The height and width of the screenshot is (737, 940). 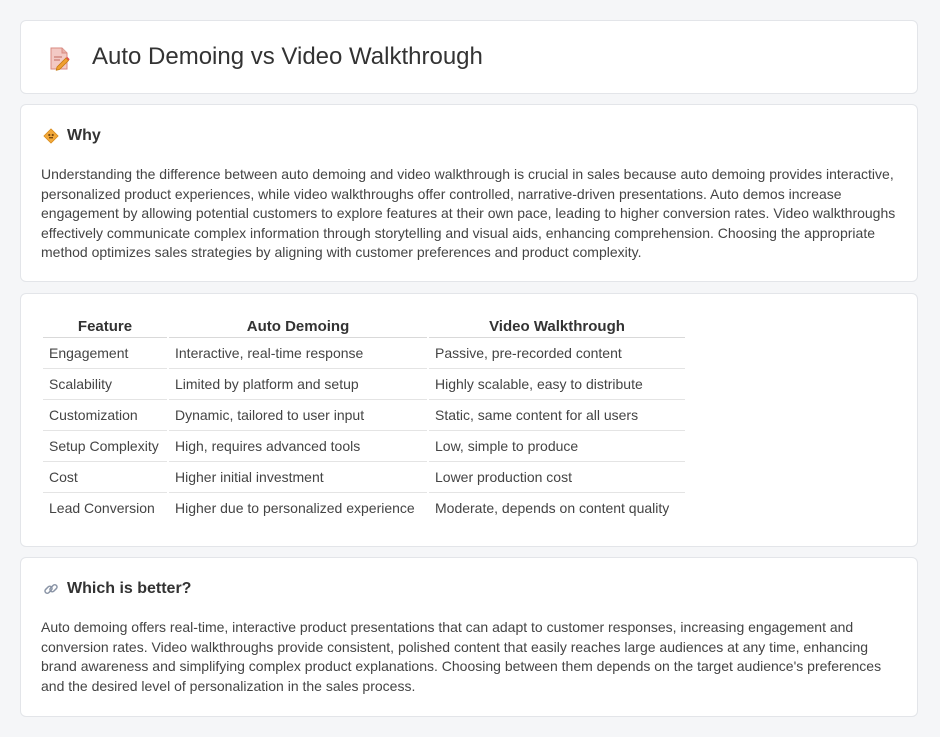 What do you see at coordinates (557, 446) in the screenshot?
I see `table-cell: Low, simple to produce` at bounding box center [557, 446].